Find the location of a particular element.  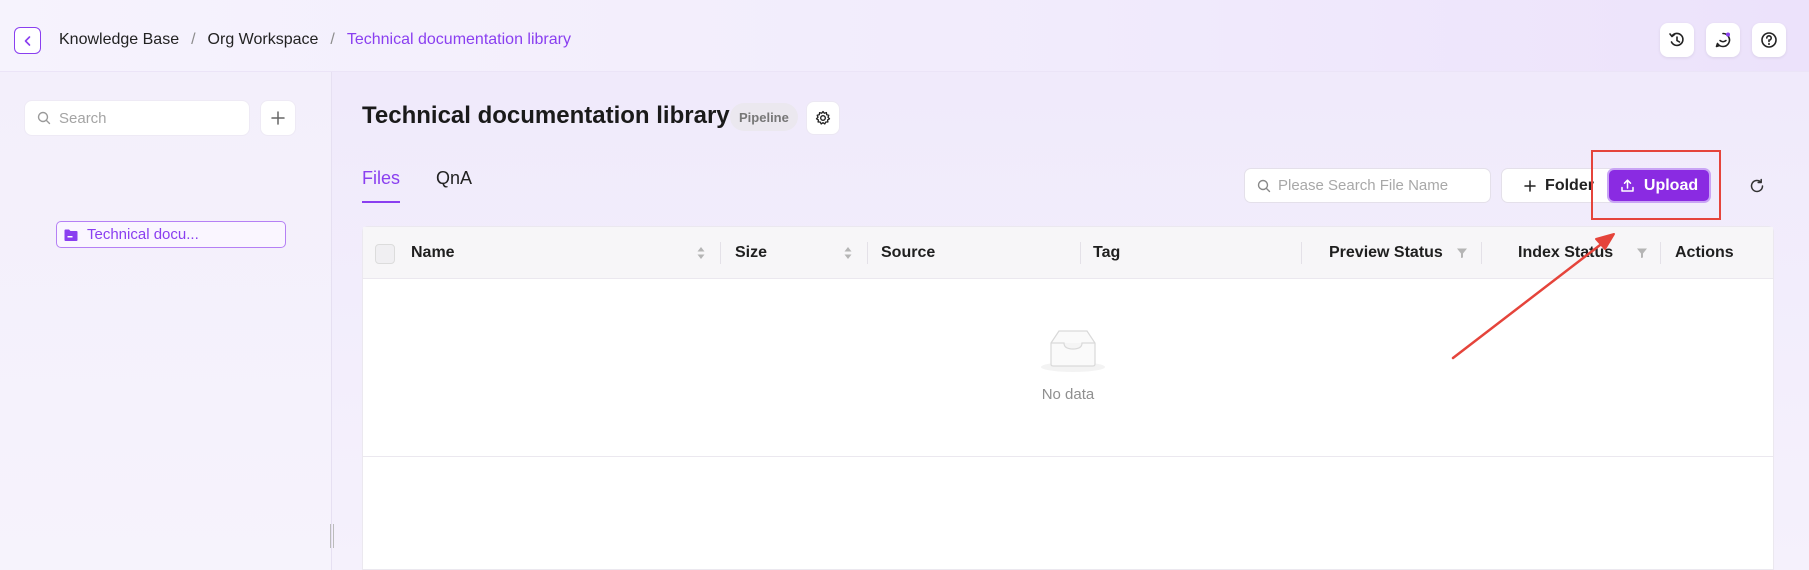

column-name-label: Name is located at coordinates (433, 252).